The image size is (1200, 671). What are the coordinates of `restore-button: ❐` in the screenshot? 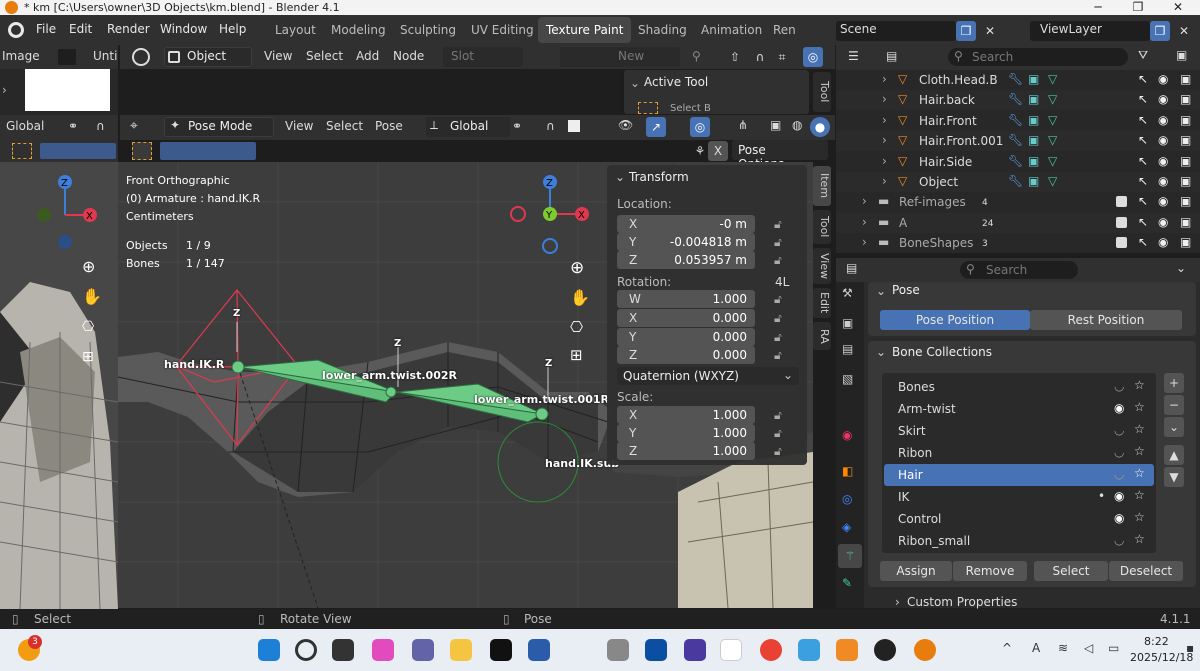 It's located at (1138, 7).